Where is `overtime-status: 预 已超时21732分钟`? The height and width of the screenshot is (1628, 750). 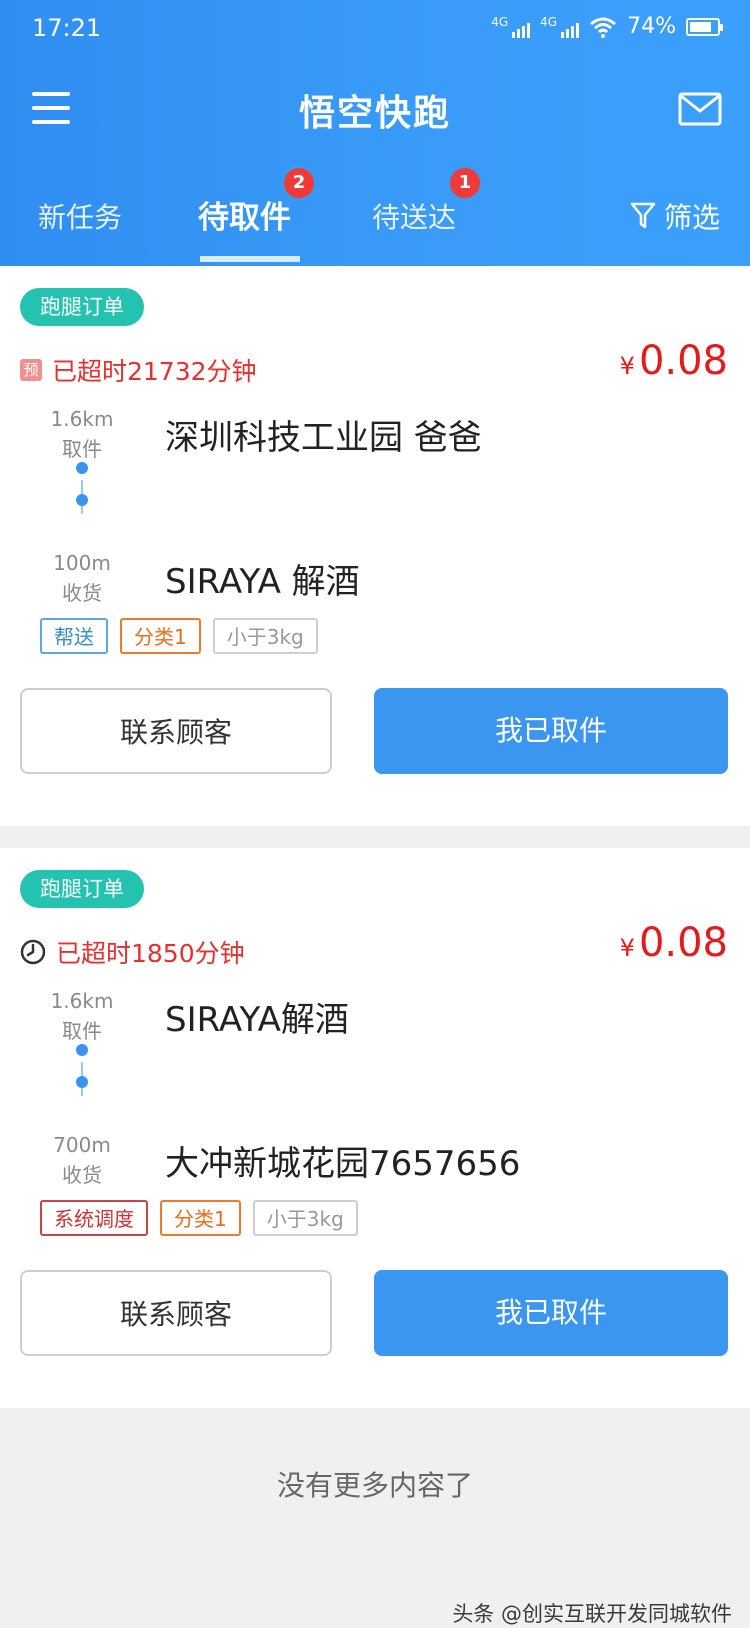
overtime-status: 预 已超时21732分钟 is located at coordinates (138, 370).